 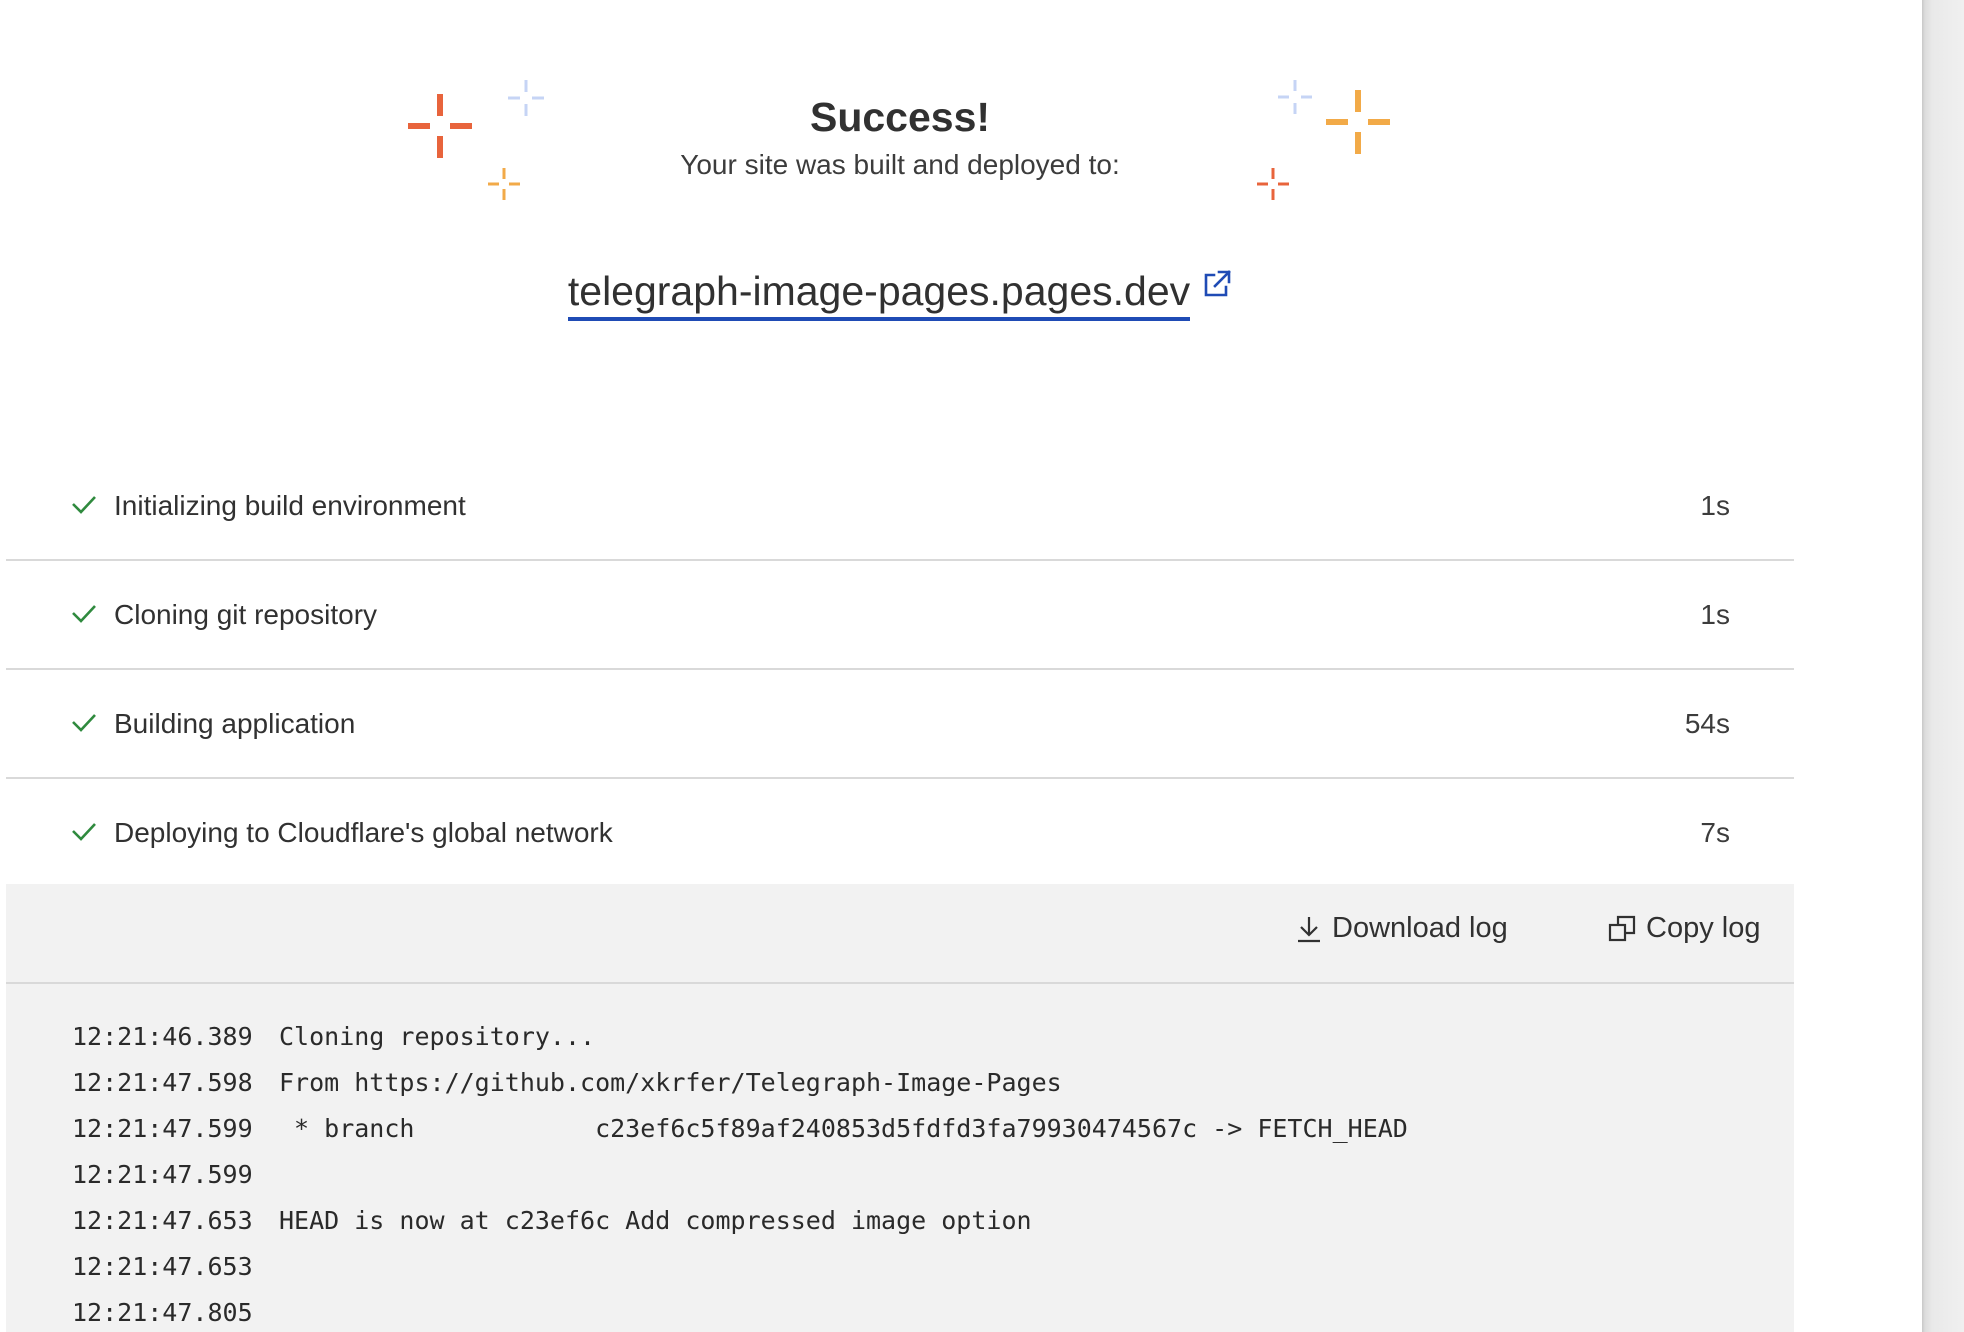 I want to click on download-log-button: Download log, so click(x=1402, y=928).